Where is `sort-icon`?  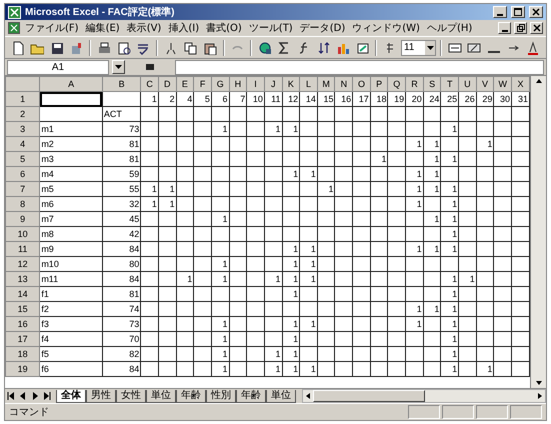 sort-icon is located at coordinates (323, 47).